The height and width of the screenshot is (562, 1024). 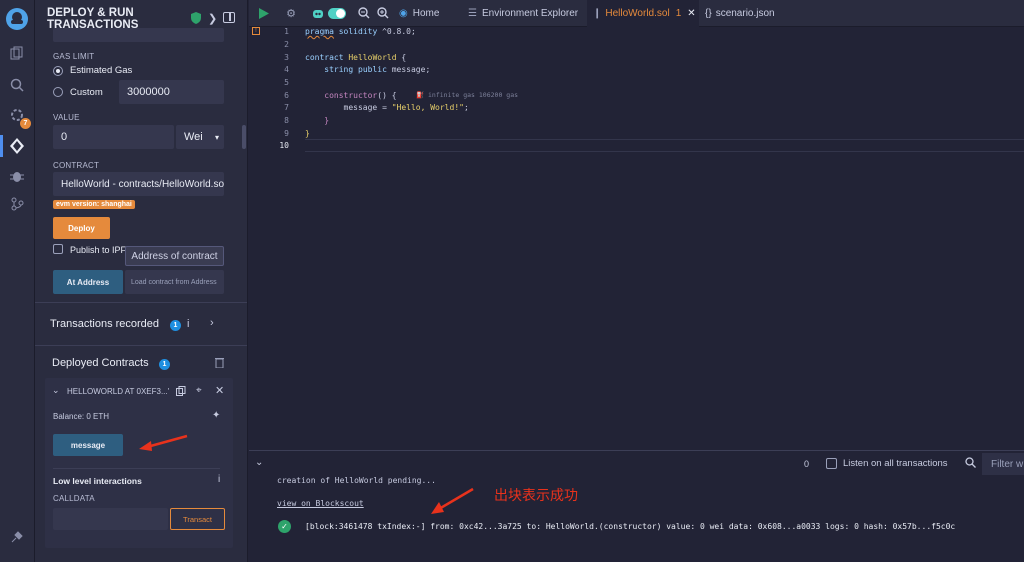 I want to click on publish-ipfs-label: Publish to IPFS, so click(x=101, y=250).